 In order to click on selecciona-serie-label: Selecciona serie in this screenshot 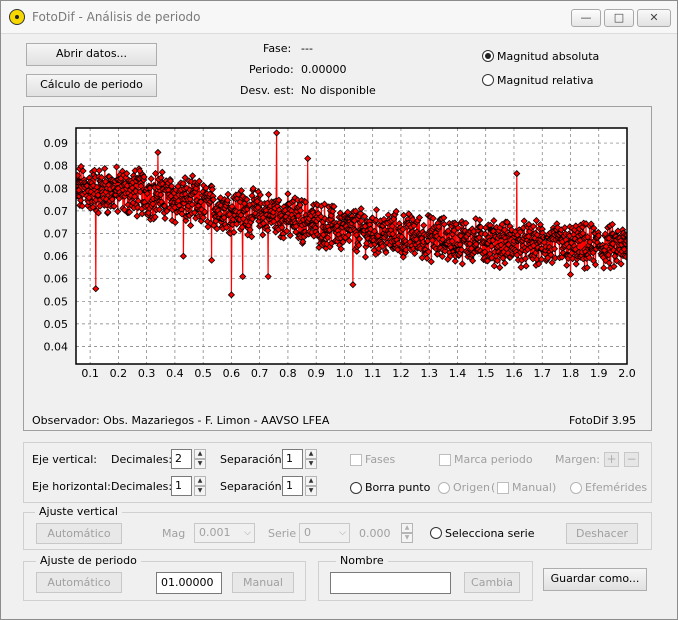, I will do `click(490, 533)`.